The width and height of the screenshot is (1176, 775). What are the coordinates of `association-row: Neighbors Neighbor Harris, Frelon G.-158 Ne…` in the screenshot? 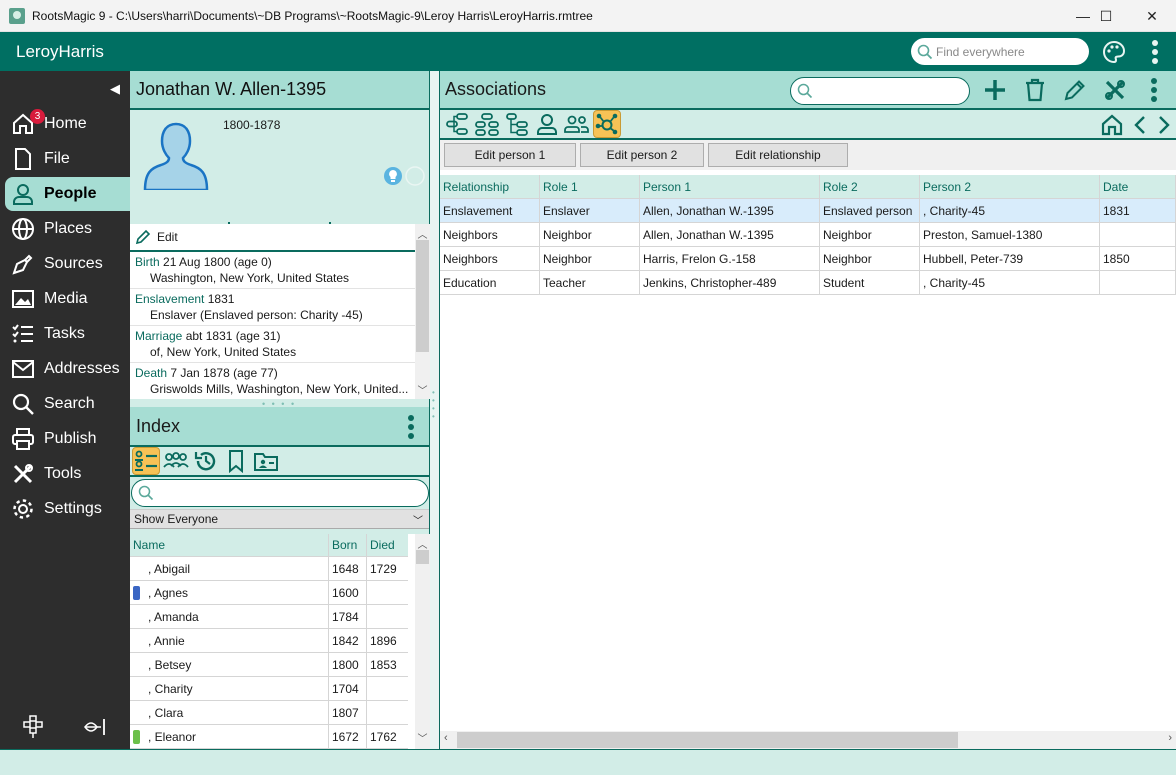 It's located at (808, 259).